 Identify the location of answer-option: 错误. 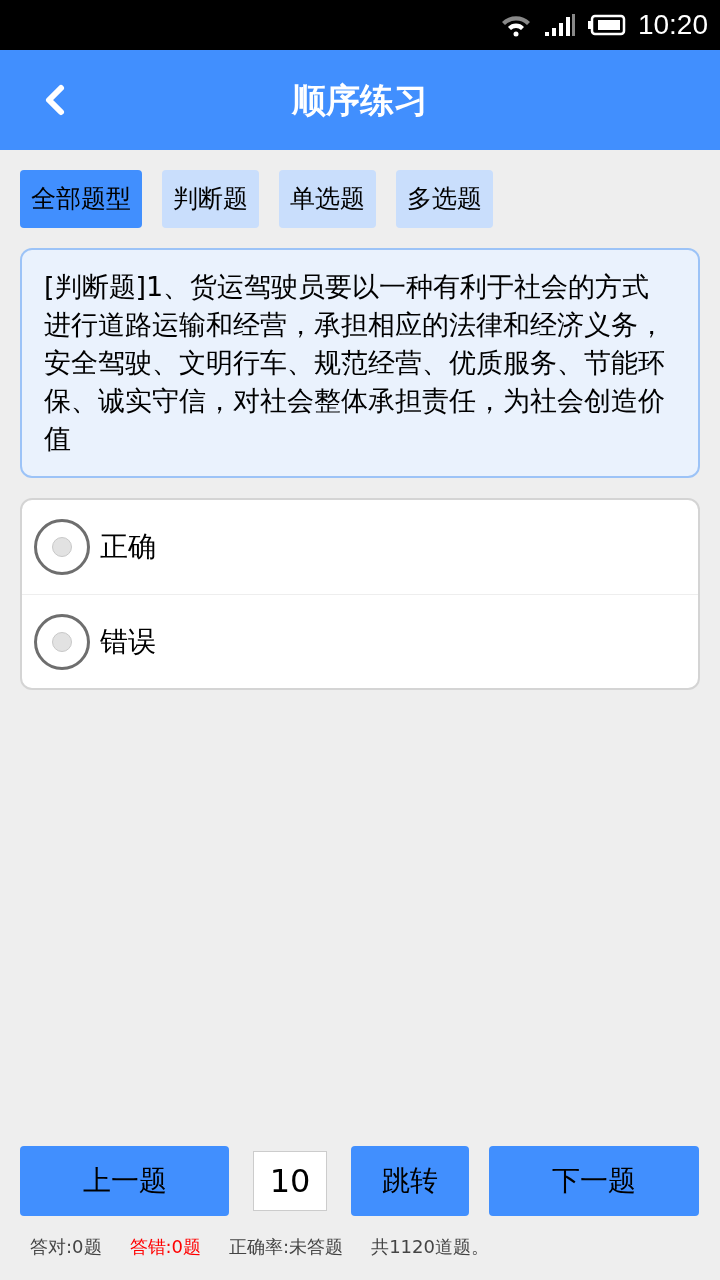
(360, 641).